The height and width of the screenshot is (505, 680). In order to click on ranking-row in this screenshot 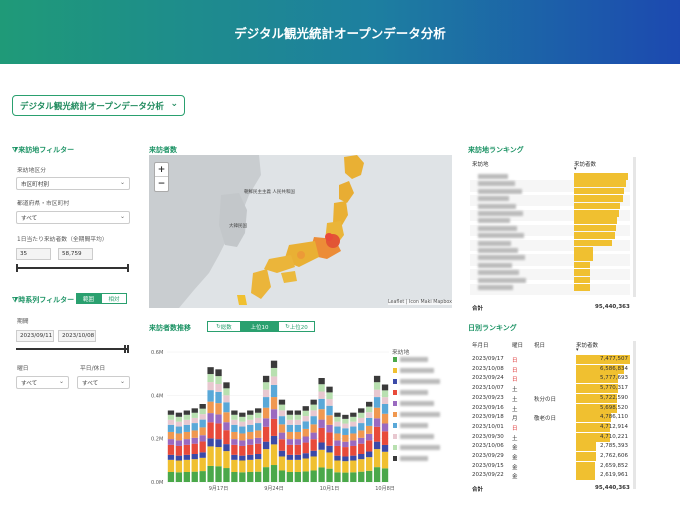, I will do `click(550, 290)`.